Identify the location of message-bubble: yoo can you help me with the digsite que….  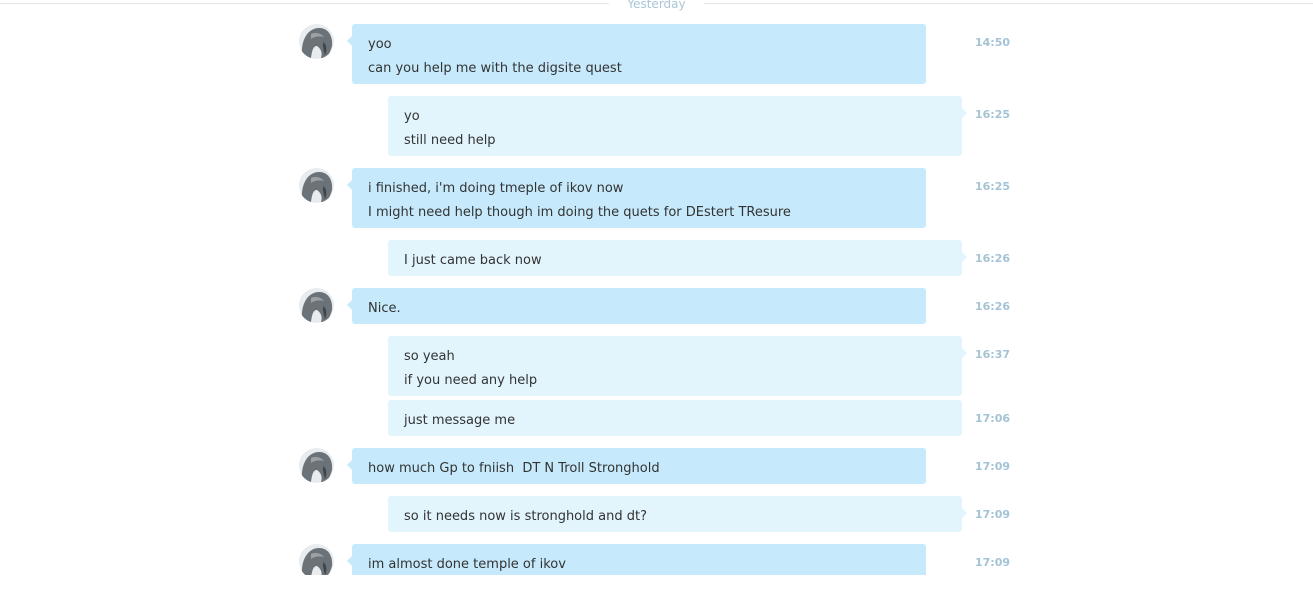
(636, 54).